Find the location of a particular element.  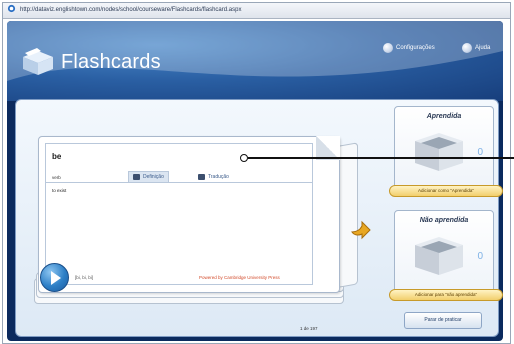

add-not-learned-button: Adicionar para "não aprendida" is located at coordinates (446, 295).